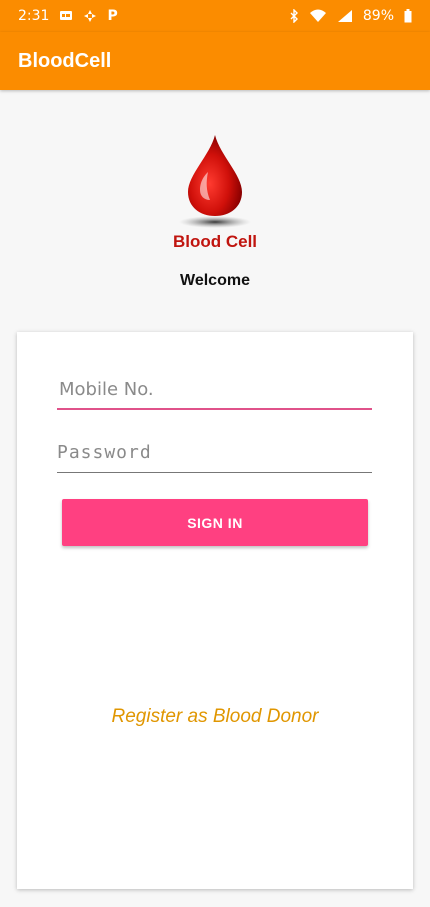 This screenshot has height=907, width=430. I want to click on bluetooth-icon, so click(294, 16).